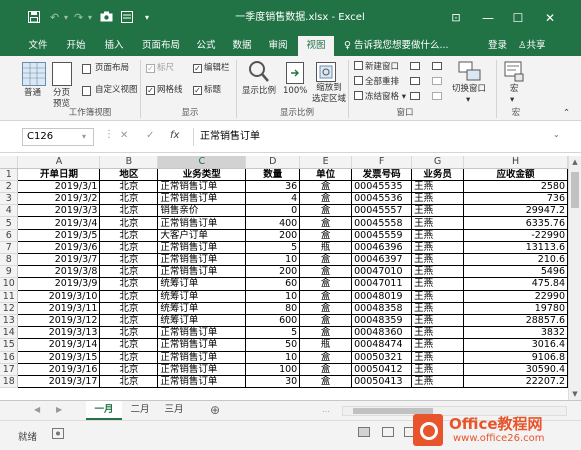  I want to click on table-cell: 9106.8, so click(515, 357).